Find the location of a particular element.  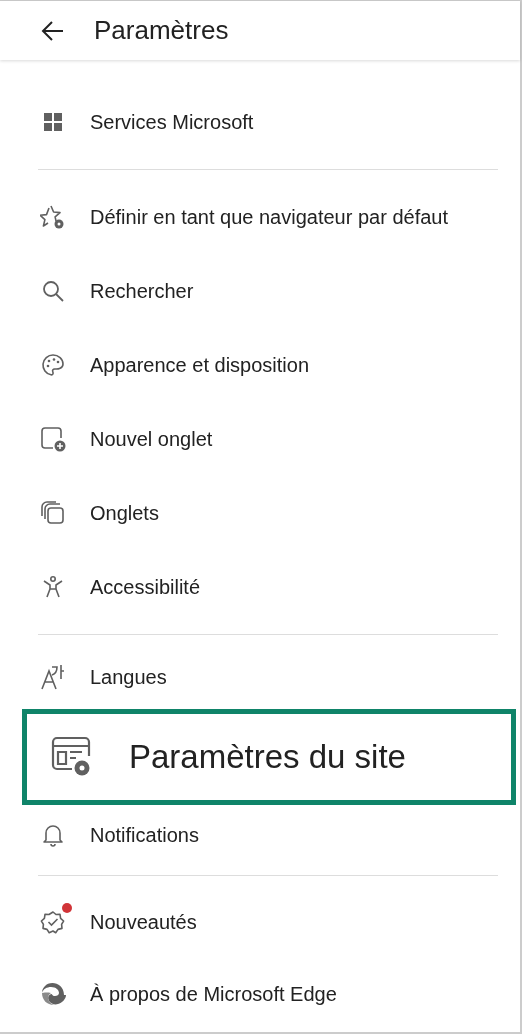

search-icon is located at coordinates (53, 291).